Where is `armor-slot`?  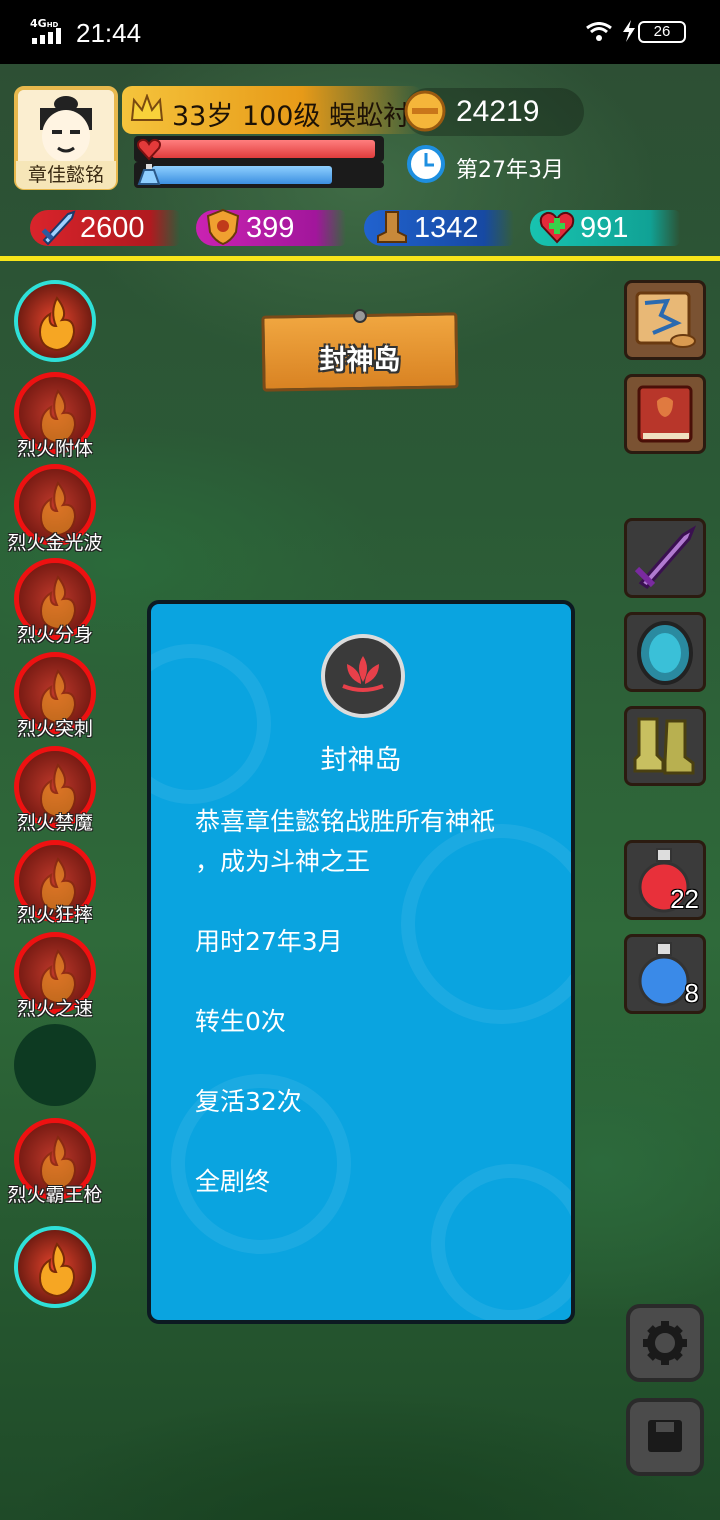 armor-slot is located at coordinates (665, 652).